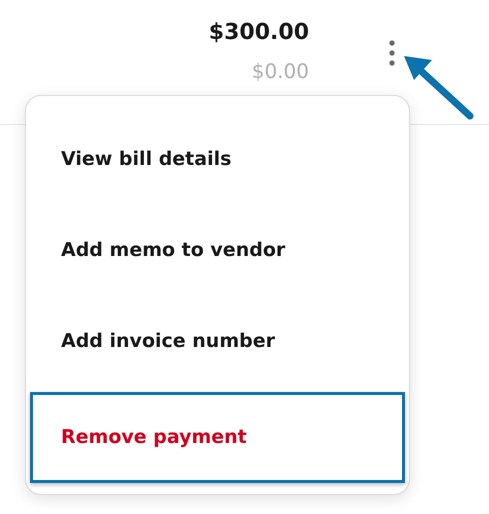 The image size is (489, 514). Describe the element at coordinates (217, 159) in the screenshot. I see `menu-item: View bill details` at that location.